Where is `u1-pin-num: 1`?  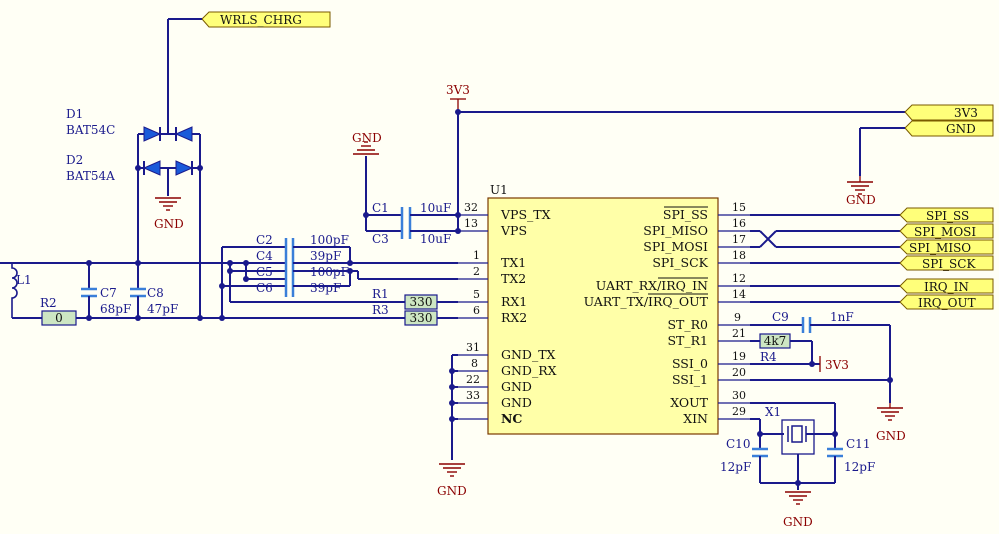
u1-pin-num: 1 is located at coordinates (476, 255).